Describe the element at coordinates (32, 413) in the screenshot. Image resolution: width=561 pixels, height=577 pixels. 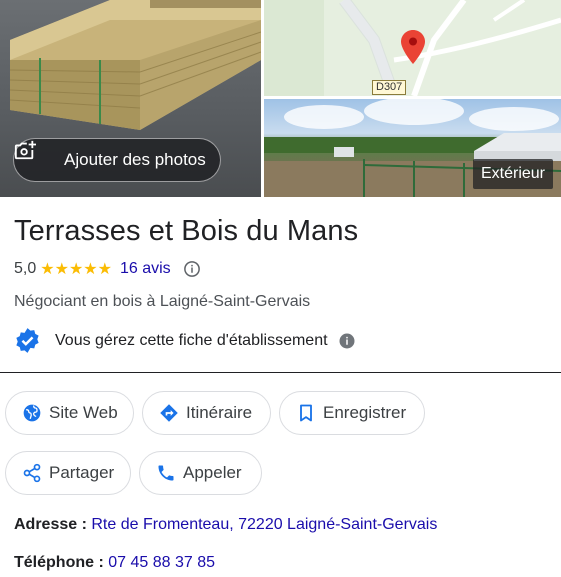
I see `globe-icon` at that location.